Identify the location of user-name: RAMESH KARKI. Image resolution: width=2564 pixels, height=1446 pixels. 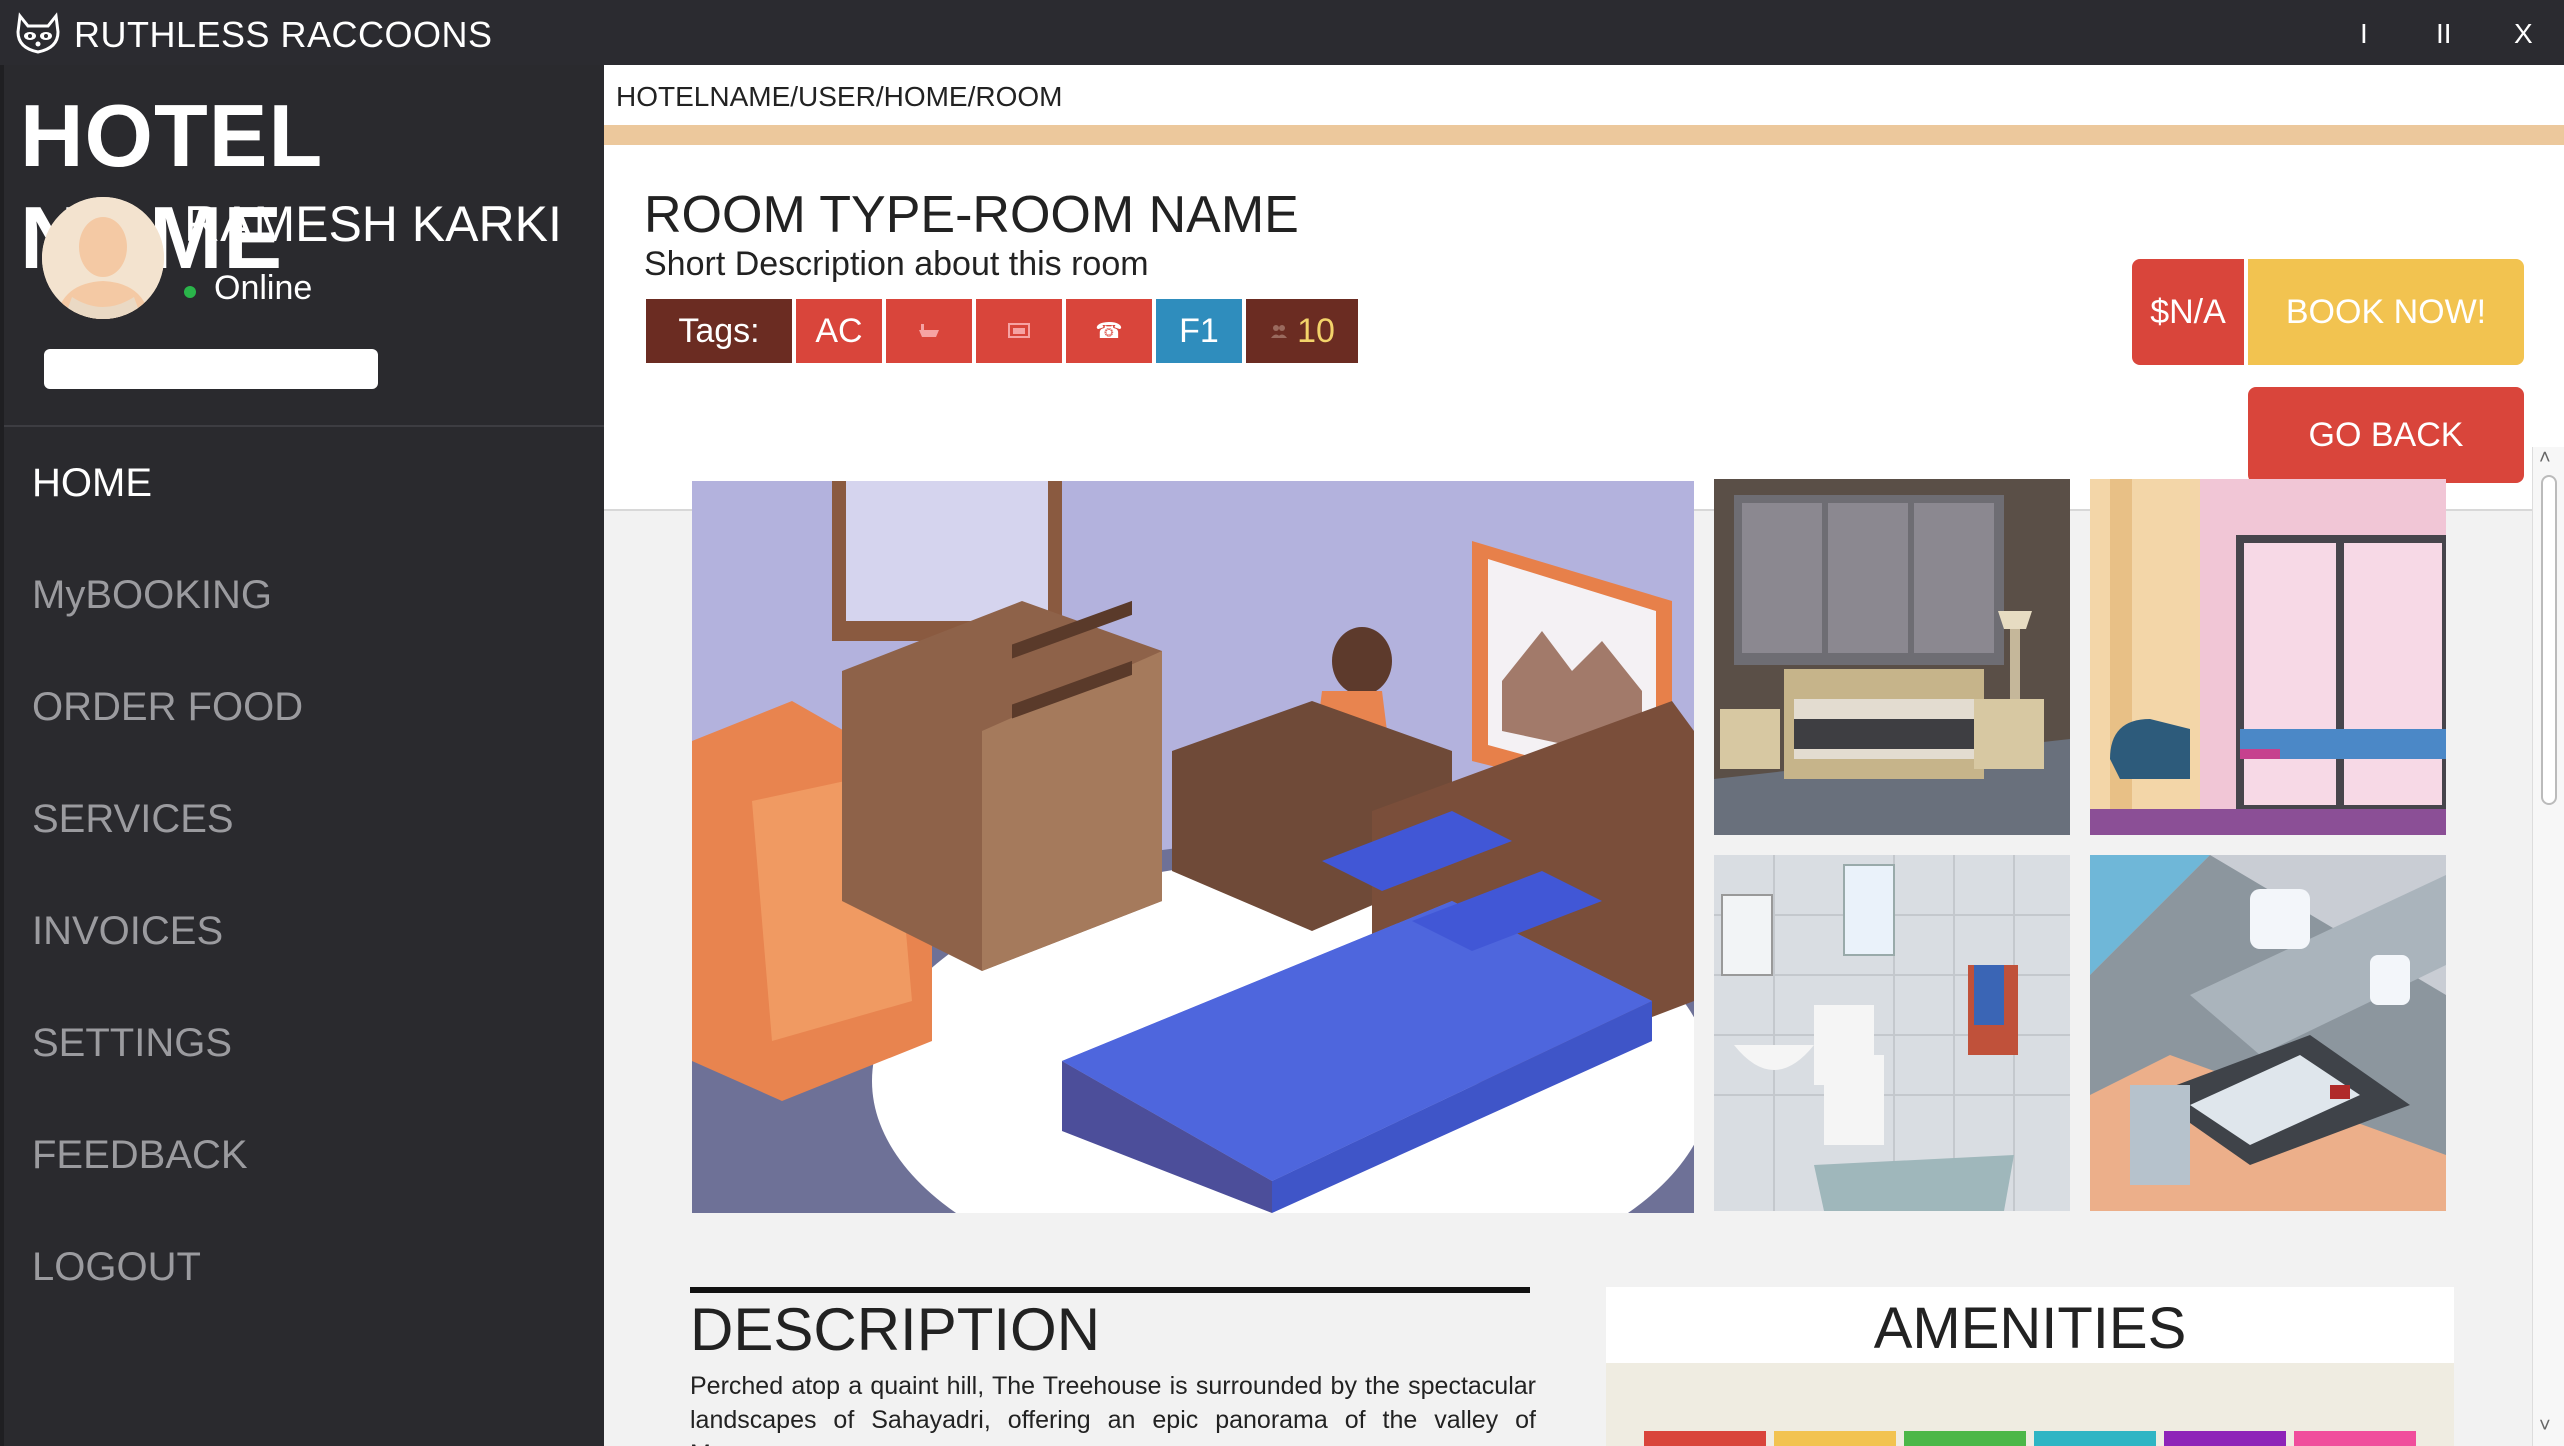
(373, 224).